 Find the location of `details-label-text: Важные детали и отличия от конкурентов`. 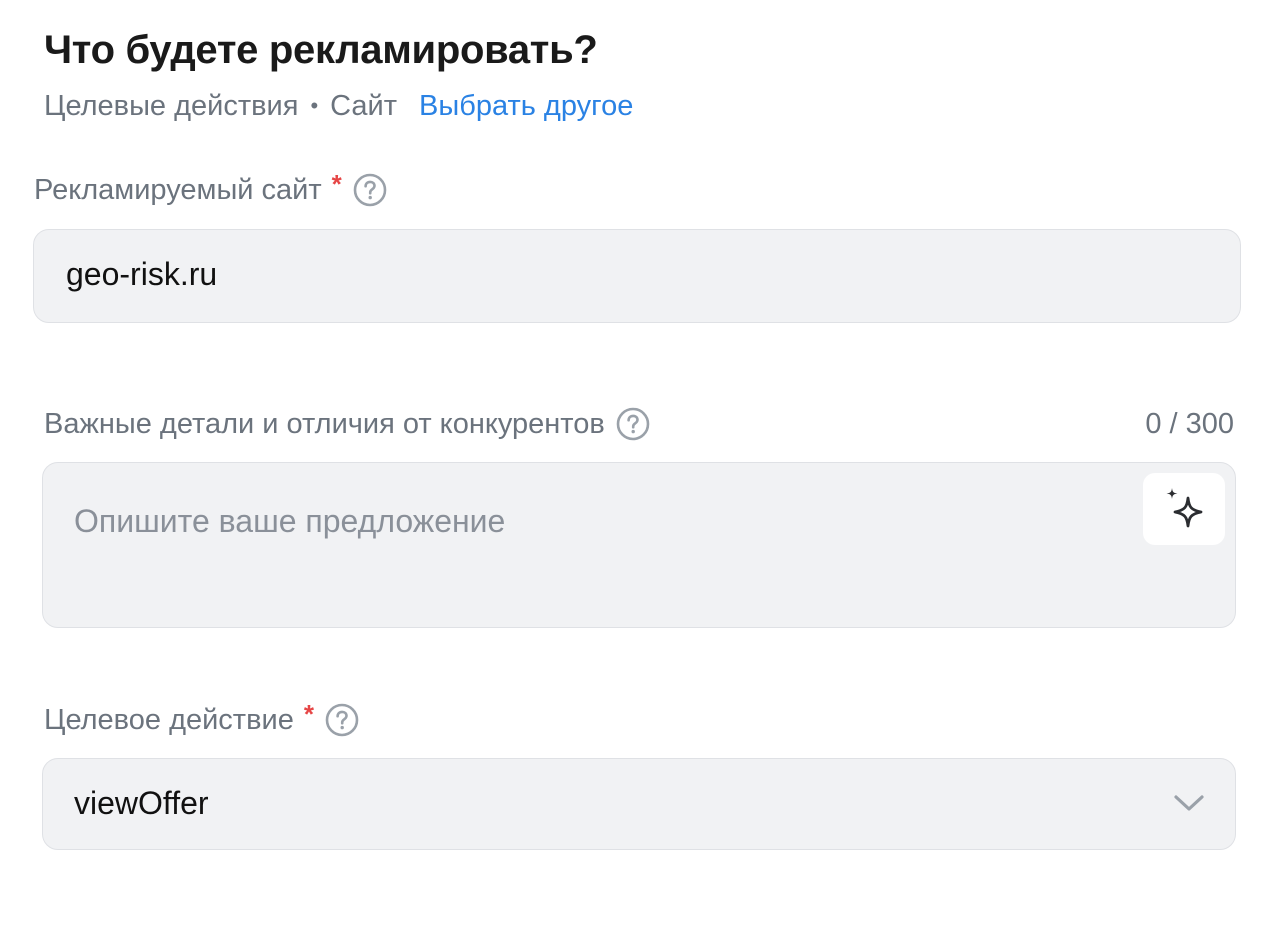

details-label-text: Важные детали и отличия от конкурентов is located at coordinates (324, 423).